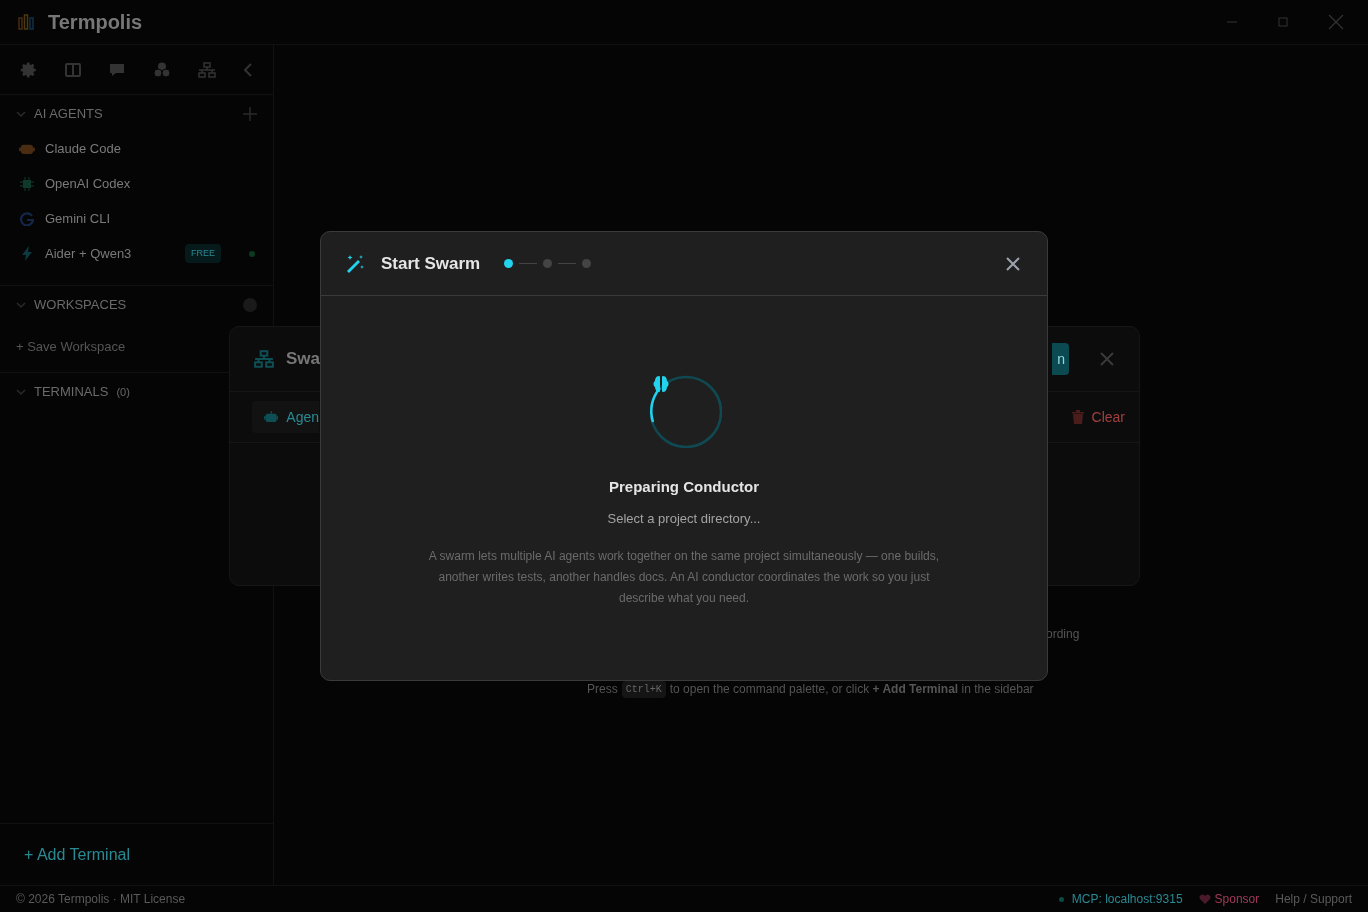 This screenshot has height=912, width=1368. I want to click on app-logo-icon, so click(26, 22).